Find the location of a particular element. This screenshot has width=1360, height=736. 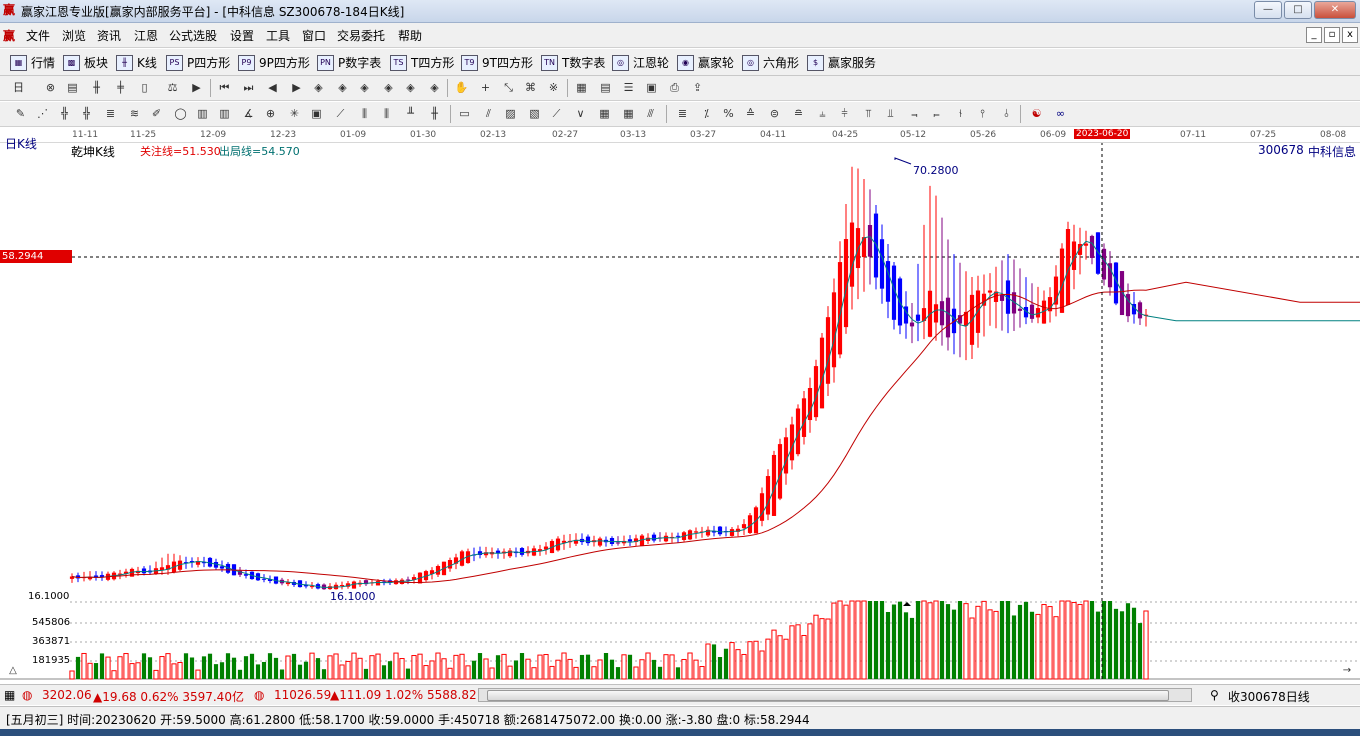

hatch2-icon: ▧ is located at coordinates (534, 113).